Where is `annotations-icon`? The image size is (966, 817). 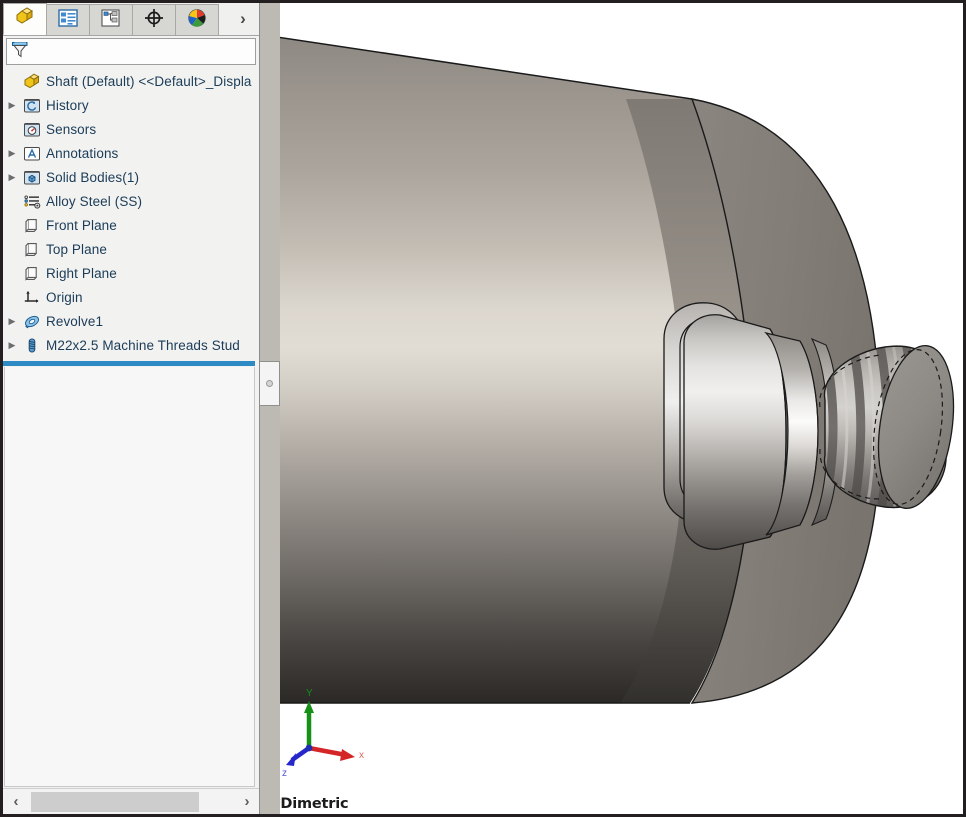
annotations-icon is located at coordinates (32, 153).